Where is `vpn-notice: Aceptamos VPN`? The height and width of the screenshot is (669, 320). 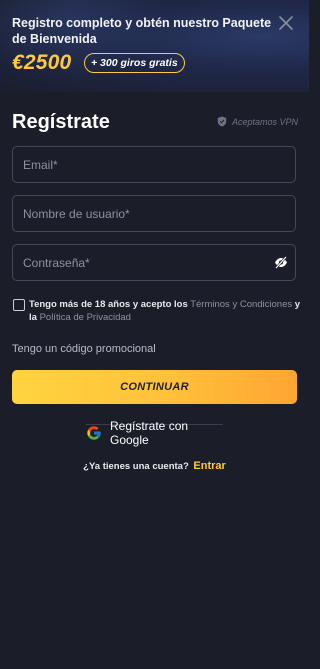
vpn-notice: Aceptamos VPN is located at coordinates (257, 121).